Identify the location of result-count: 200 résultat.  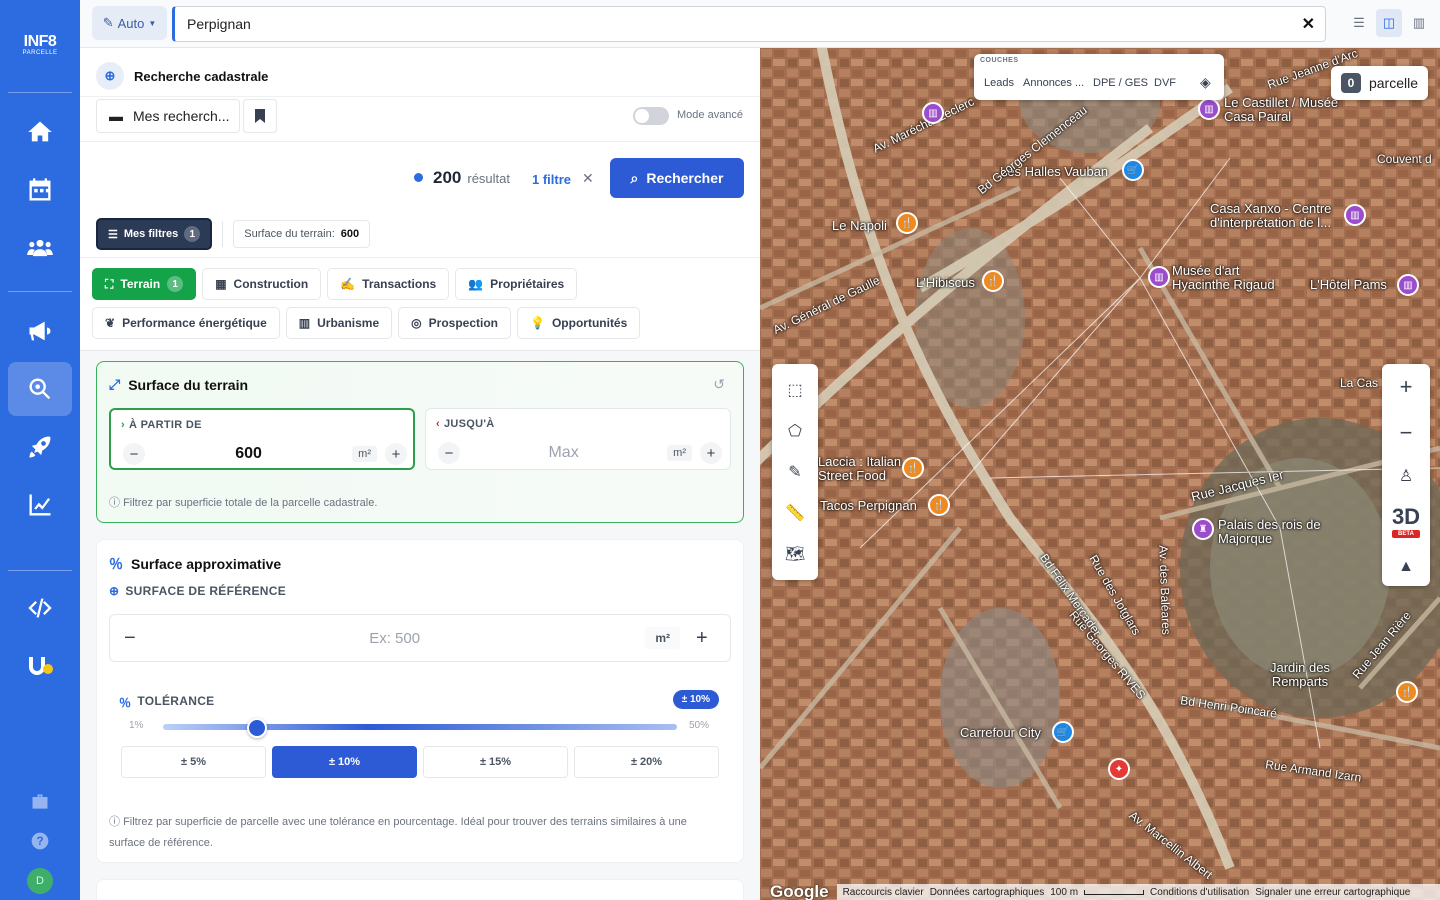
(462, 178).